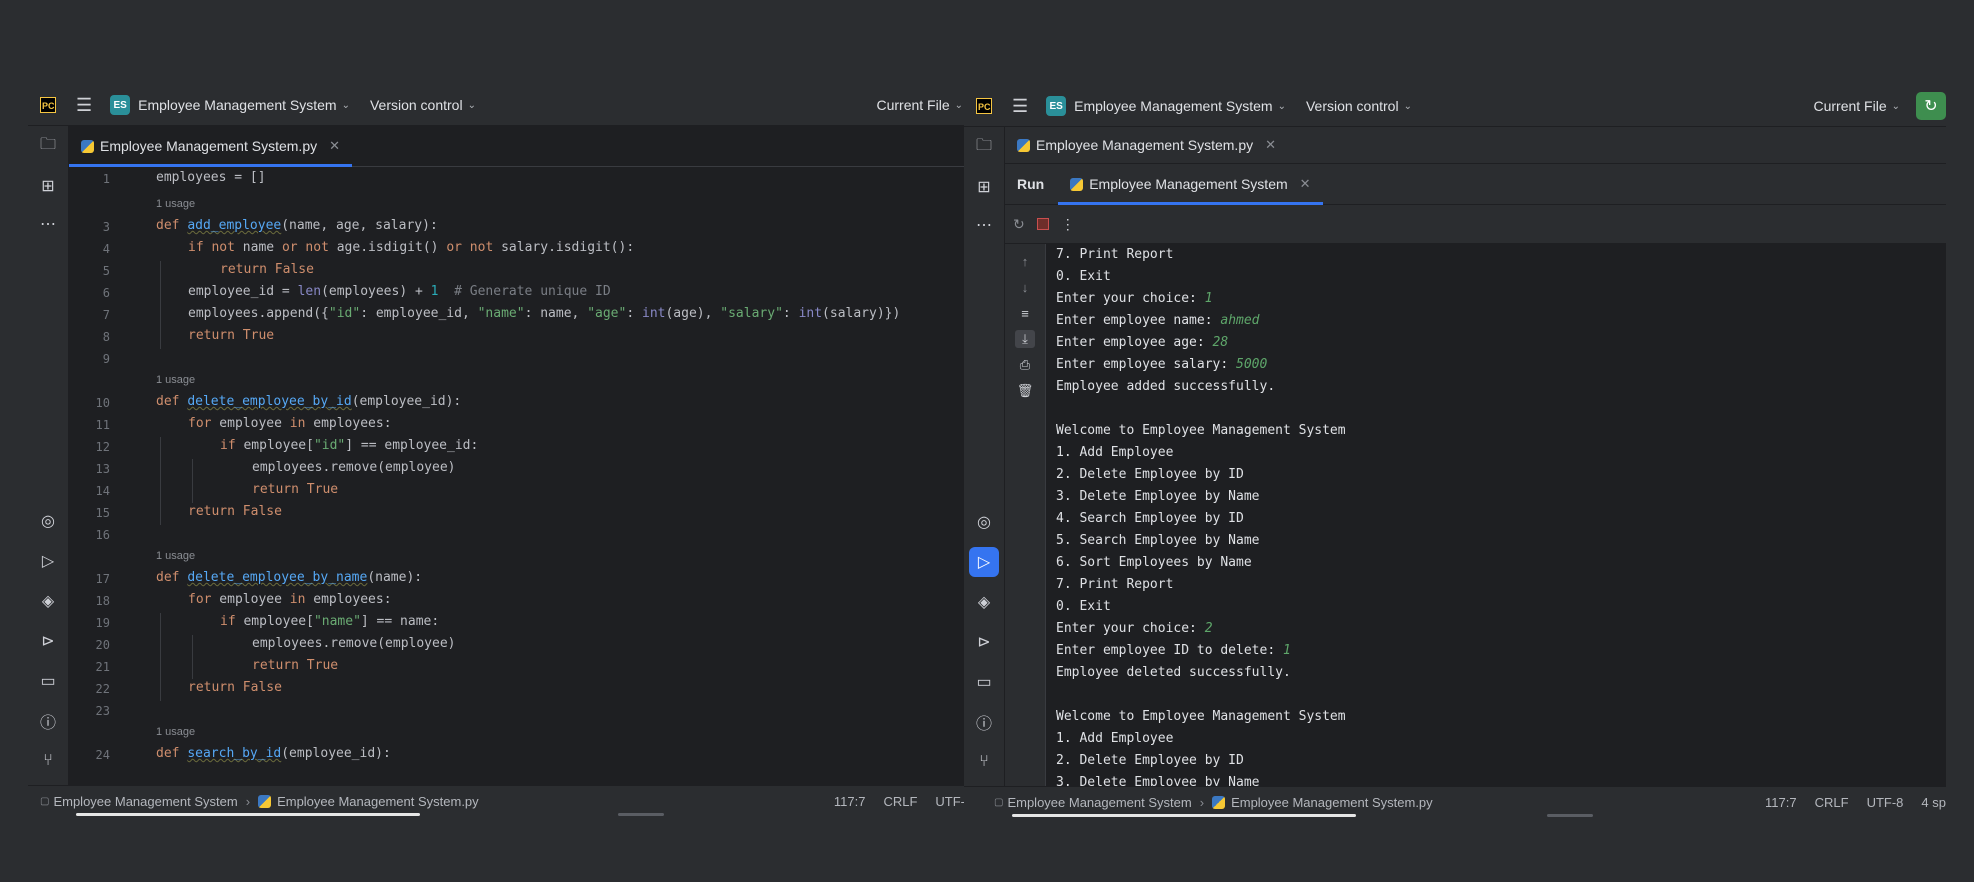 The image size is (1974, 882). Describe the element at coordinates (102, 513) in the screenshot. I see `line-number: 15` at that location.